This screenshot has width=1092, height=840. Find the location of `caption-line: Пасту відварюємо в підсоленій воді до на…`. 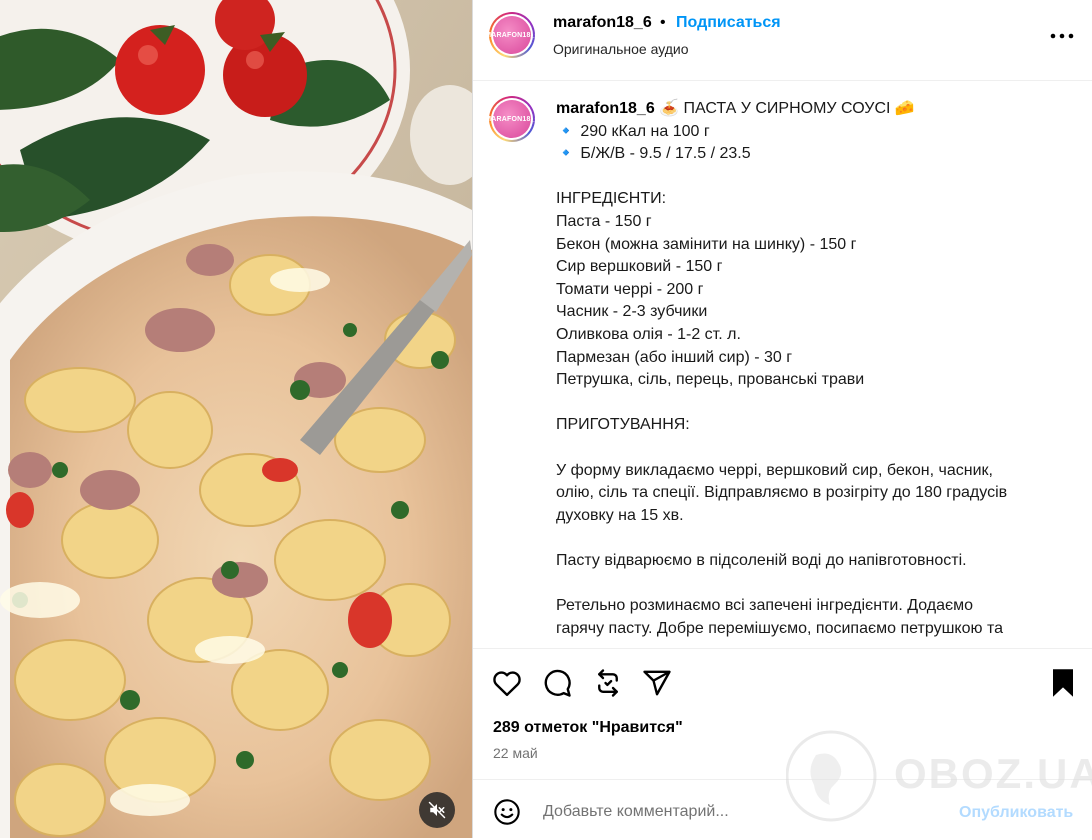

caption-line: Пасту відварюємо в підсоленій воді до на… is located at coordinates (761, 560).